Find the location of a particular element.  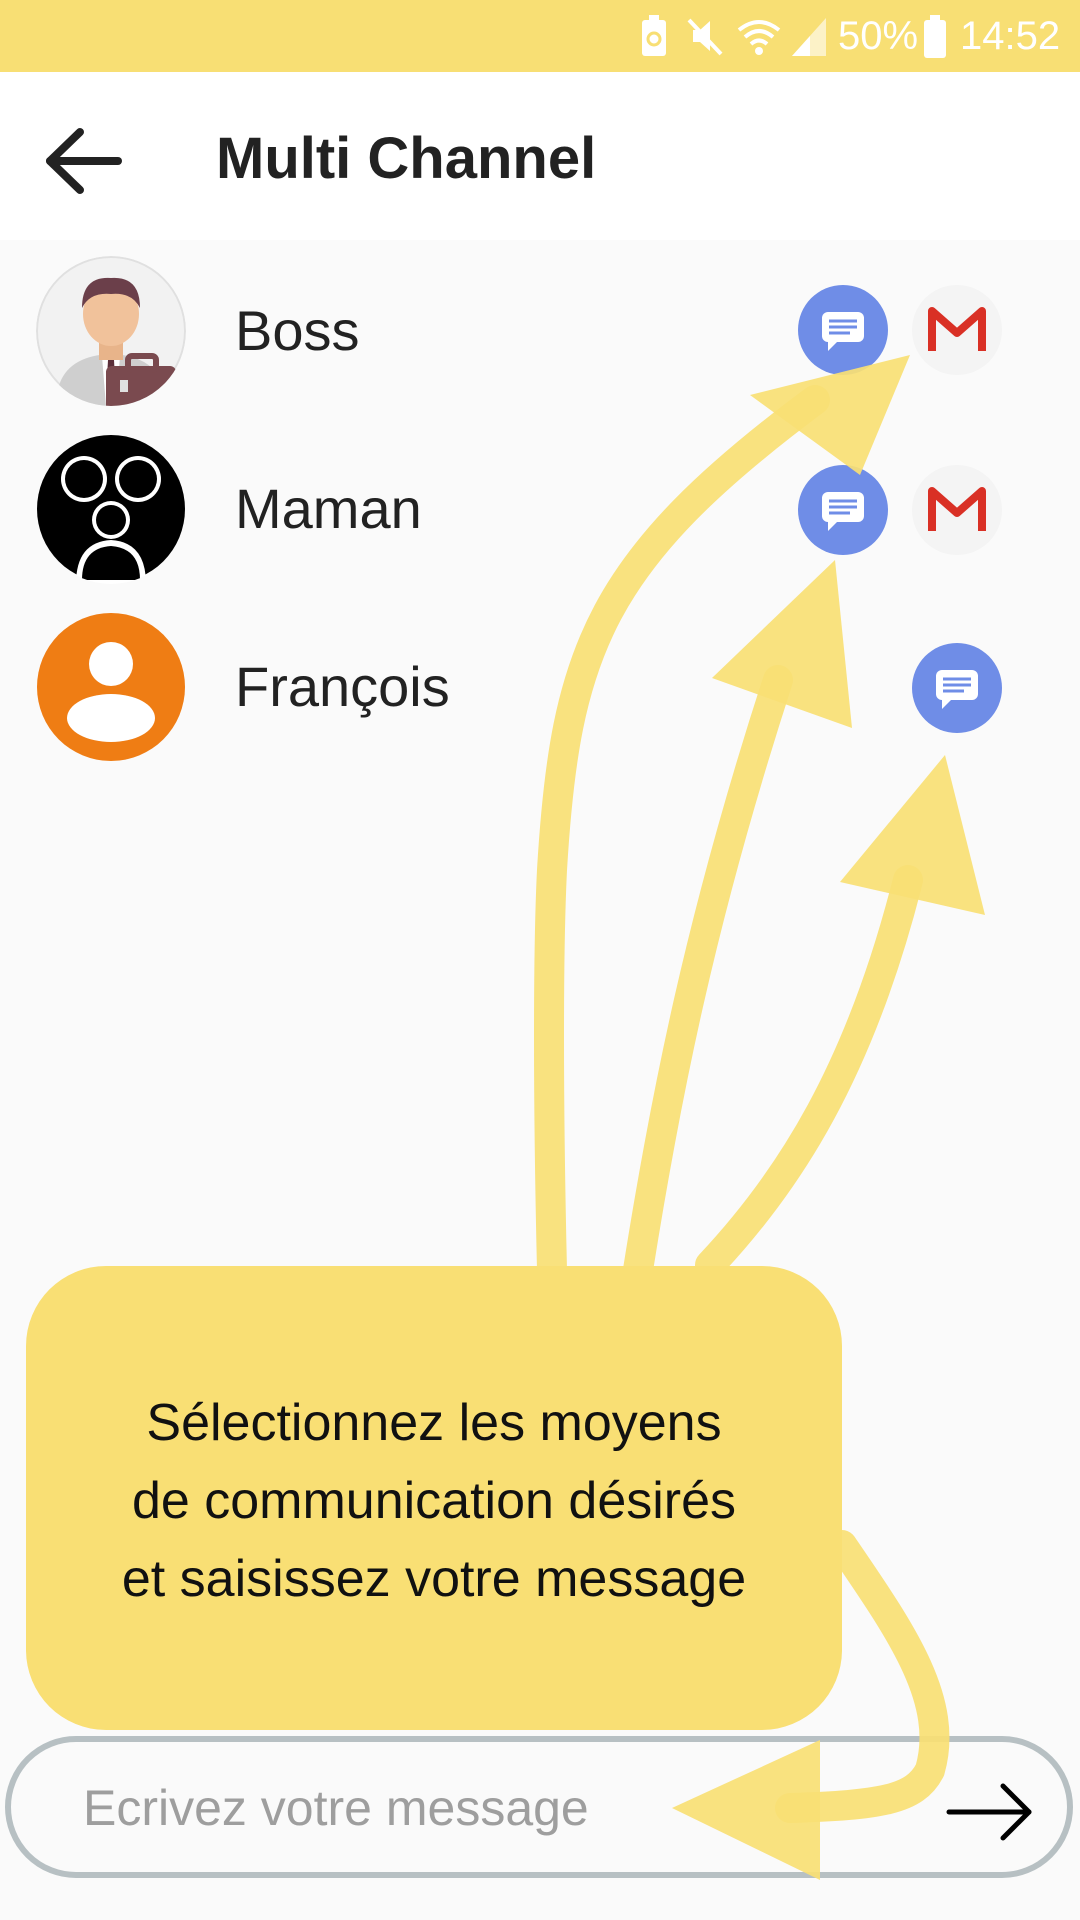

wifi-icon is located at coordinates (759, 37).